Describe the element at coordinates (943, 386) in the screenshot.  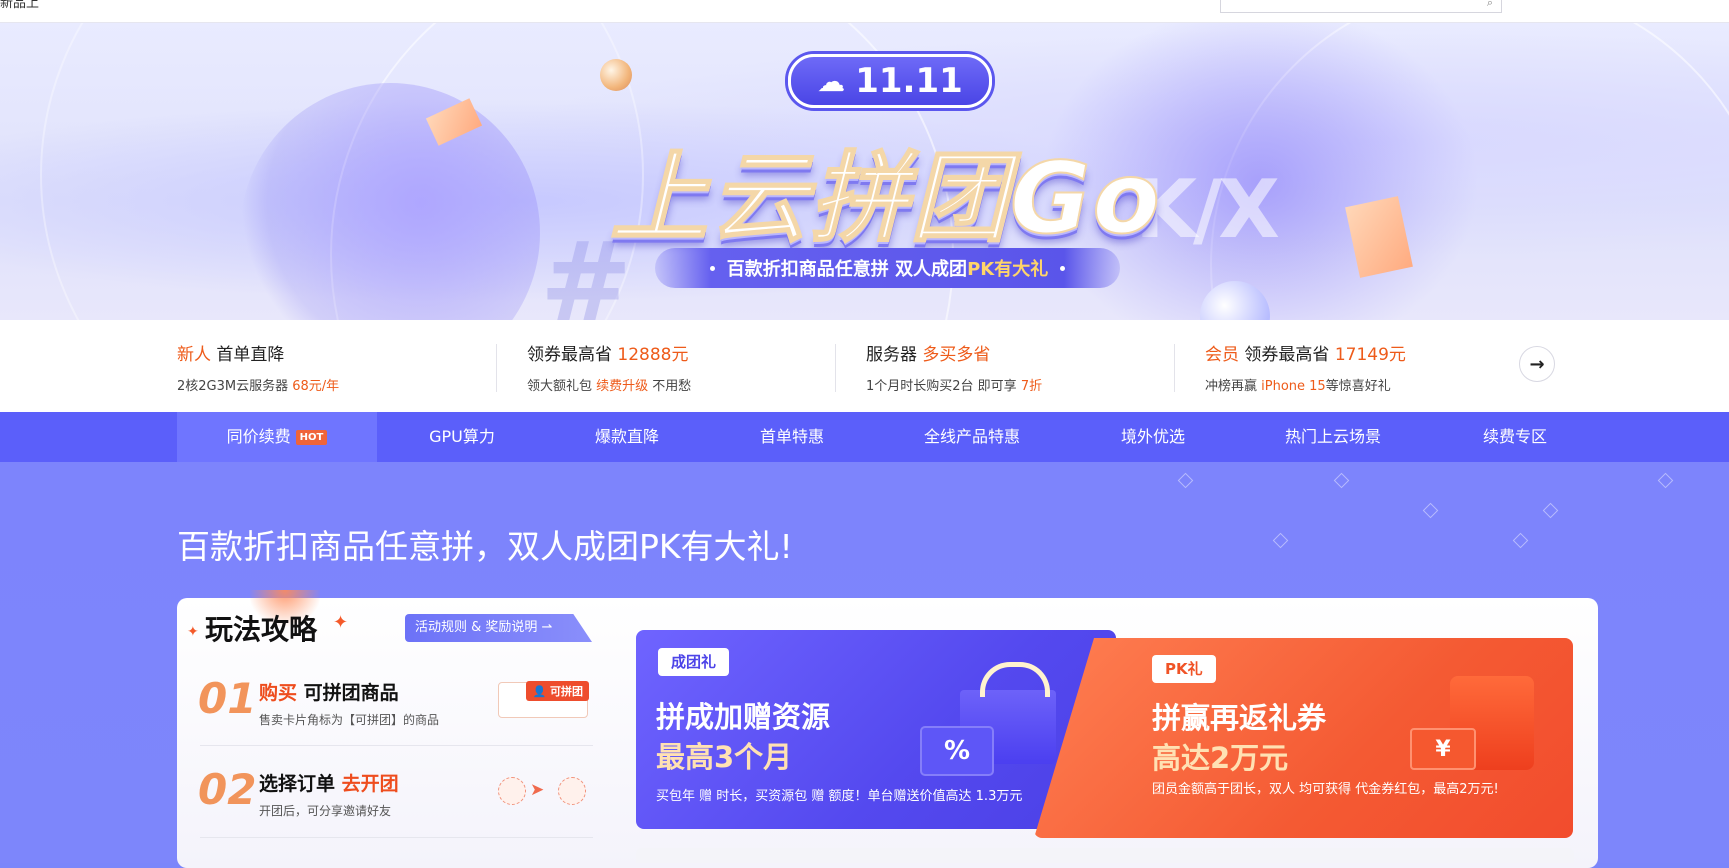
I see `promo-desc: 1个月时长购买2台 即可享` at that location.